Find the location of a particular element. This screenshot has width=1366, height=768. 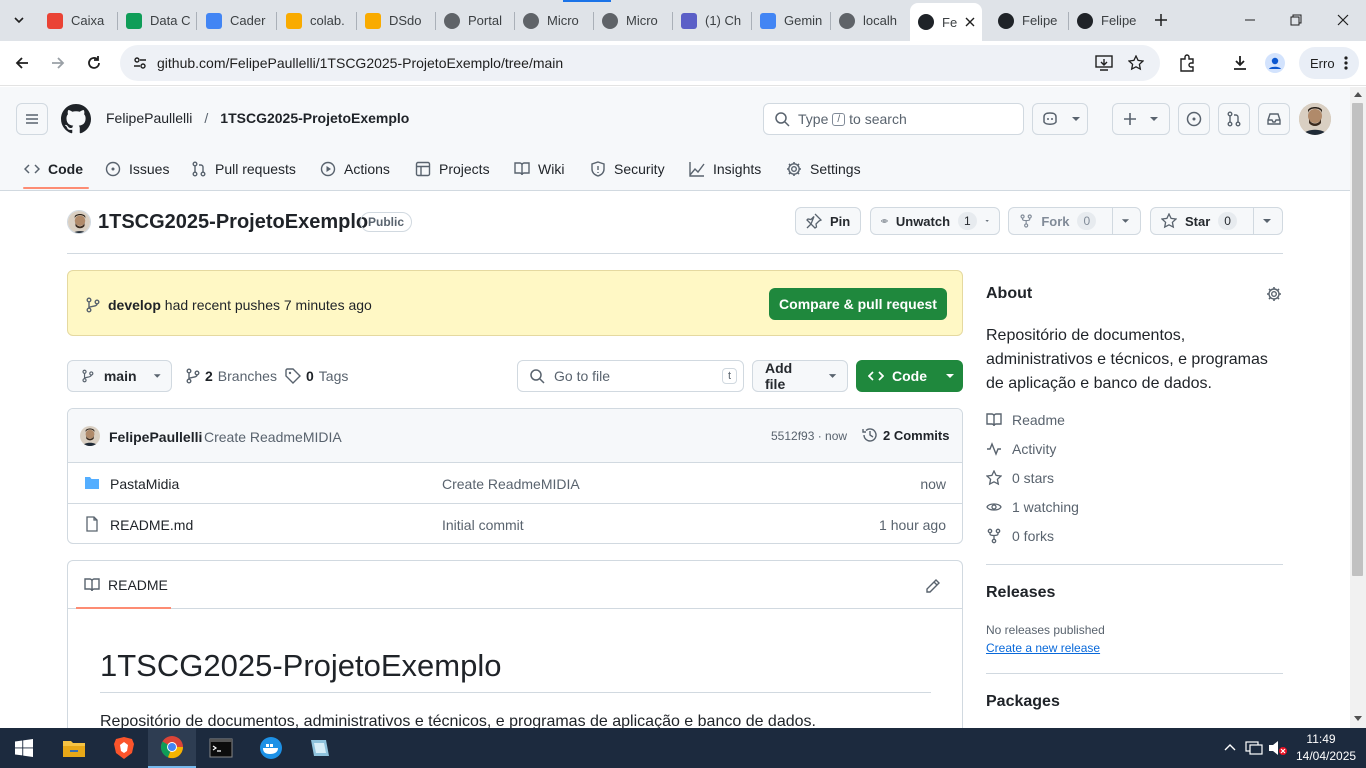

browser-tab: colab. is located at coordinates (316, 20).